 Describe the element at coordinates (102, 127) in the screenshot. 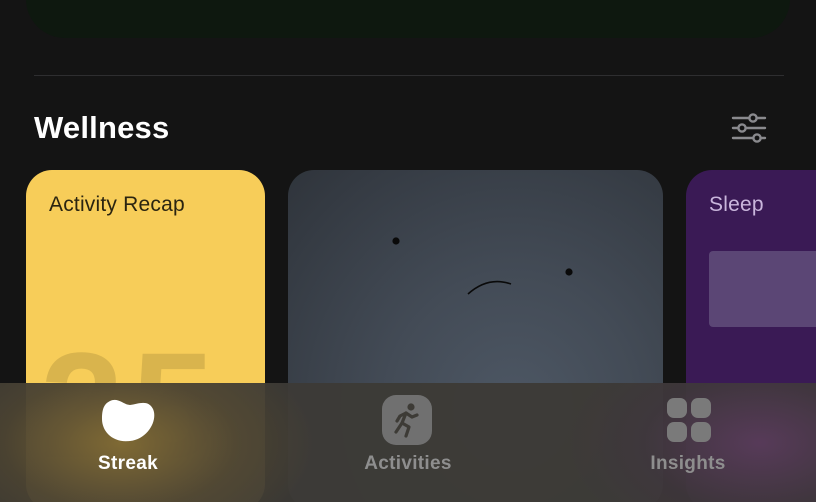

I see `section-title: Wellness` at that location.